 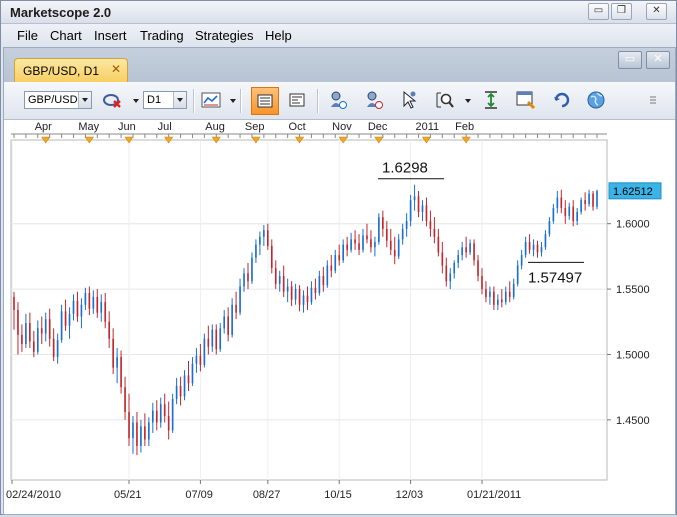 I want to click on zoom-icon, so click(x=445, y=100).